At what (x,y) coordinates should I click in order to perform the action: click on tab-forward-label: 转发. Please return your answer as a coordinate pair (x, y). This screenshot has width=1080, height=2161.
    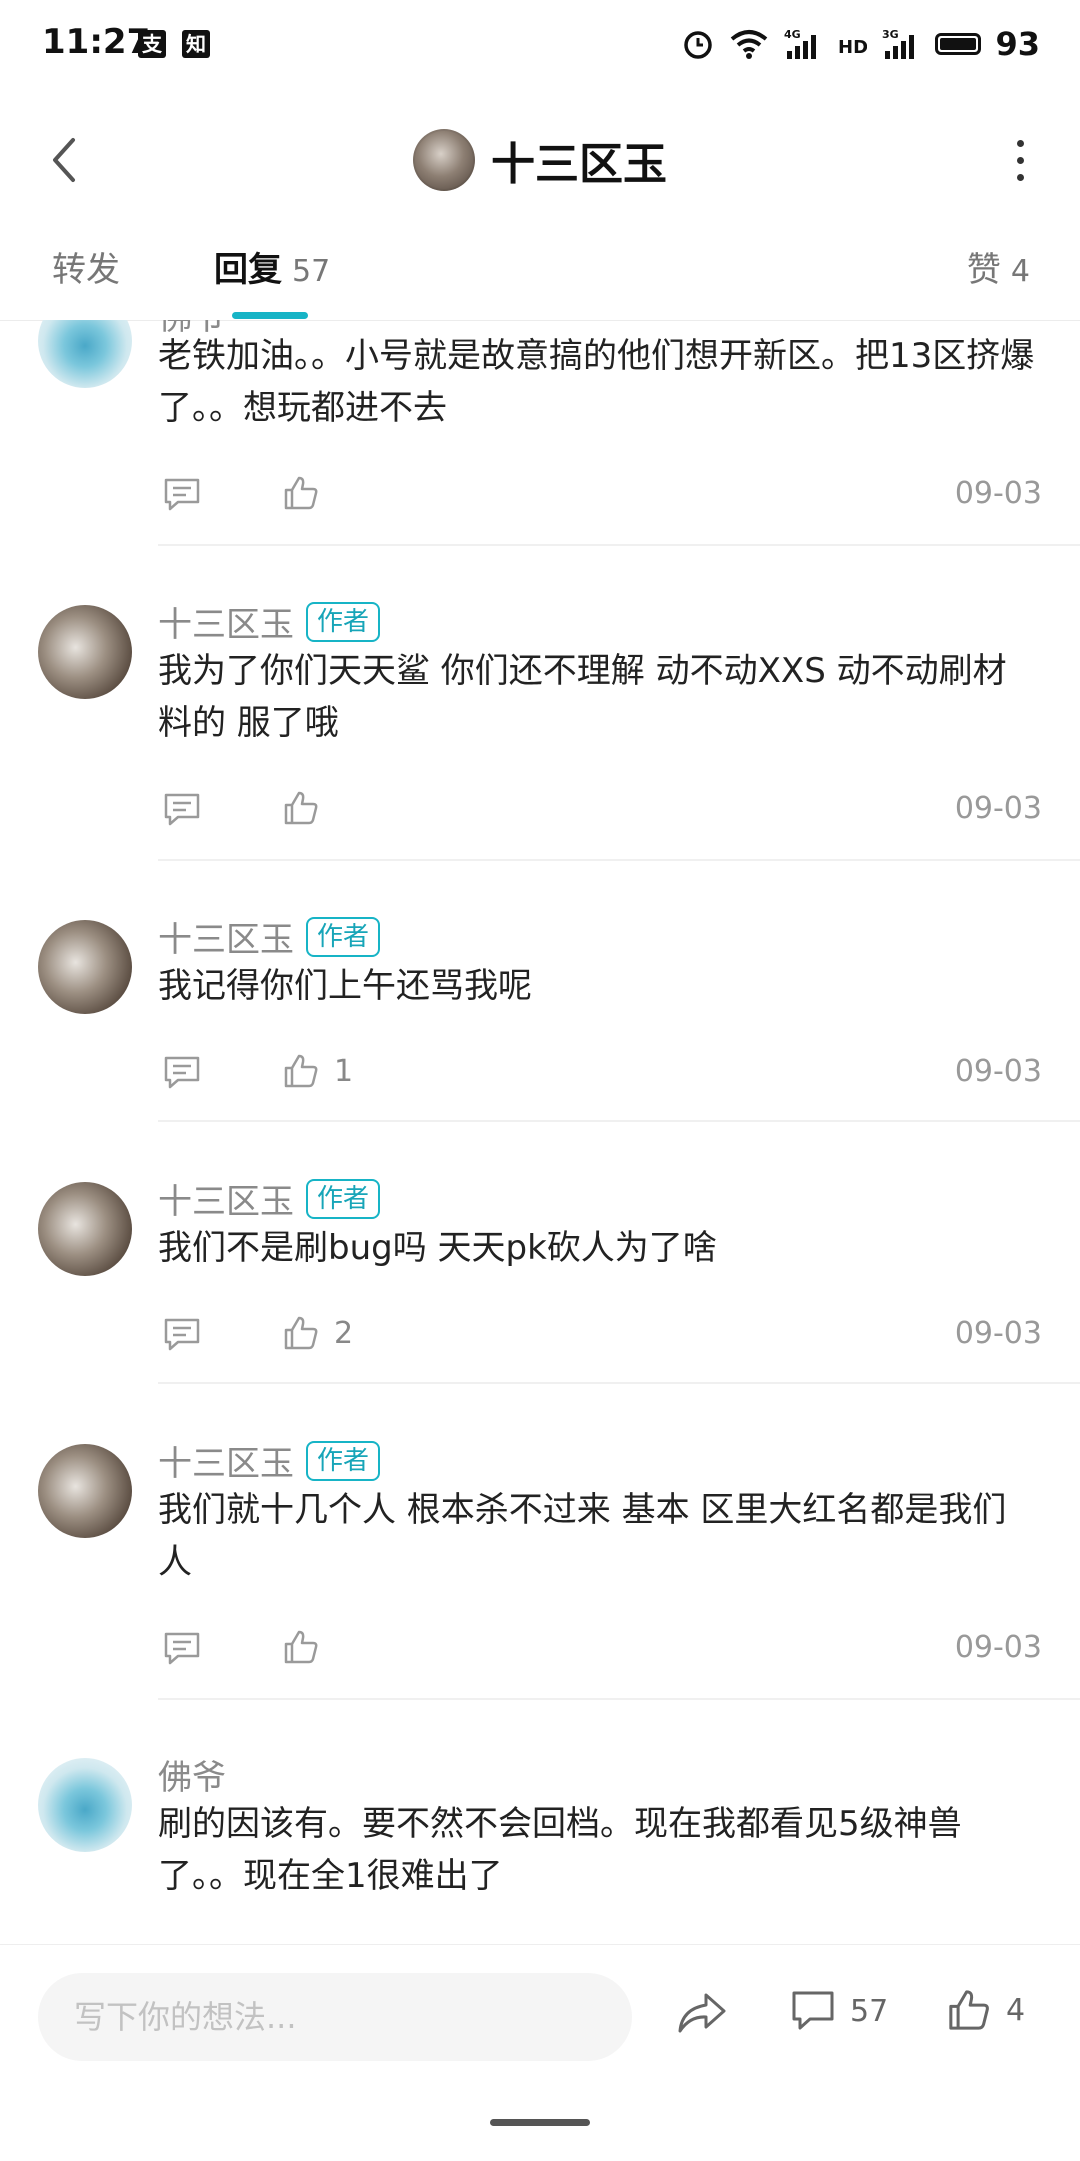
    Looking at the image, I should click on (86, 270).